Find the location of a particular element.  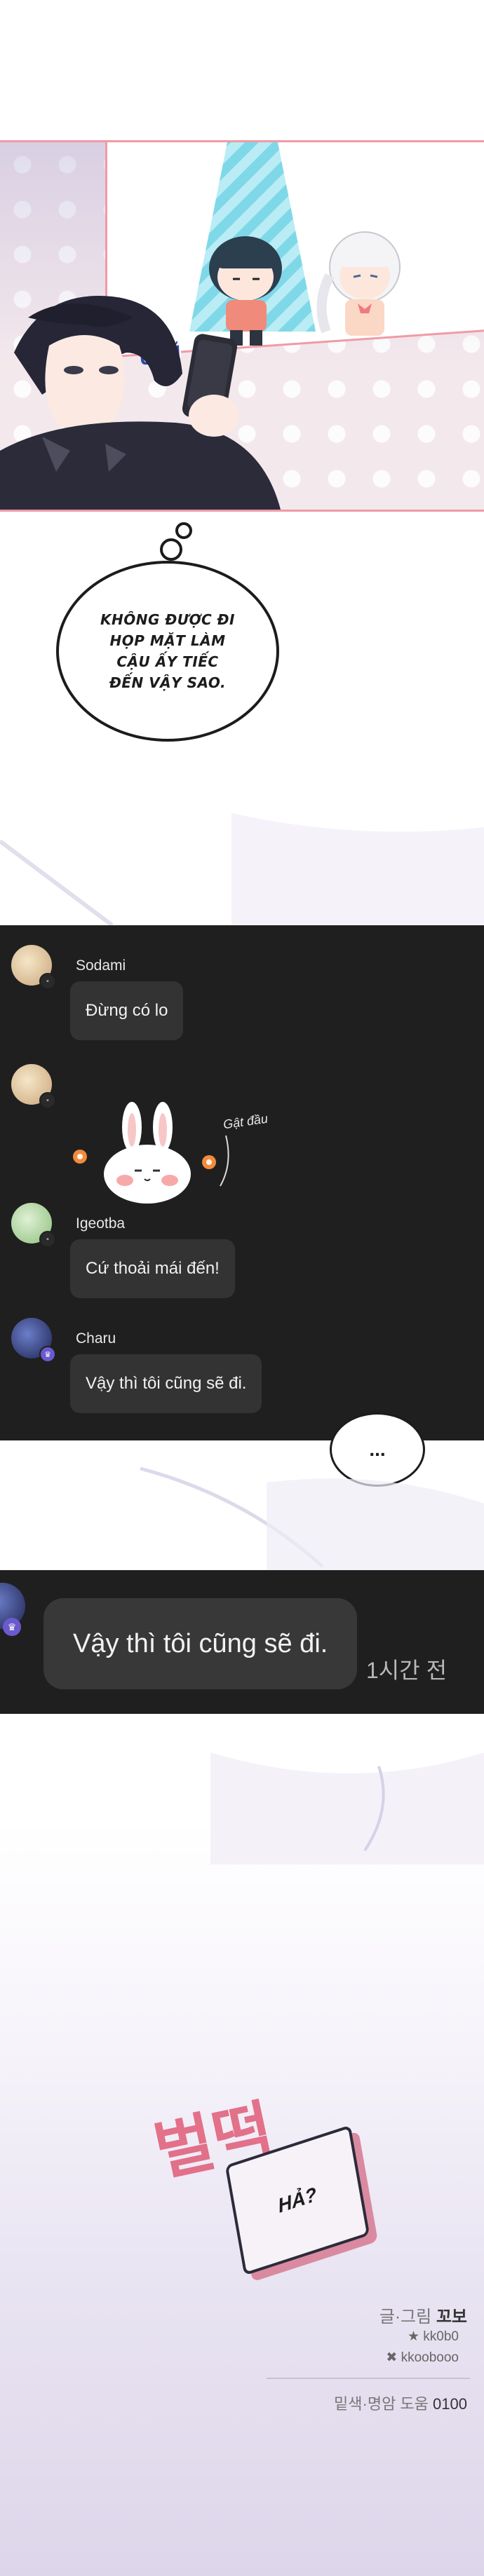

message-timestamp: 1시간 전 is located at coordinates (407, 1670).